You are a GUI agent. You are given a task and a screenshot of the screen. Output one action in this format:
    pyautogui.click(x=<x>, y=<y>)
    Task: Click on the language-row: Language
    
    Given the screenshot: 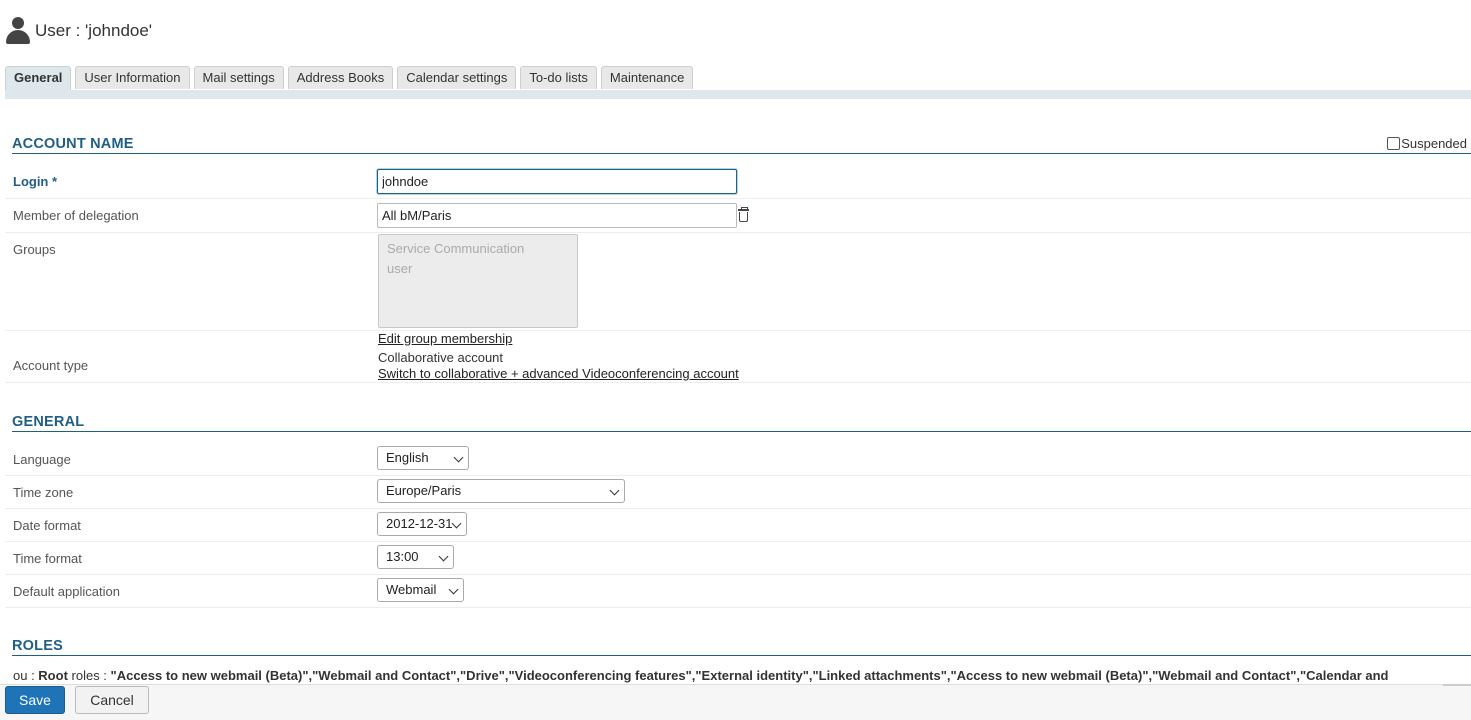 What is the action you would take?
    pyautogui.click(x=738, y=459)
    